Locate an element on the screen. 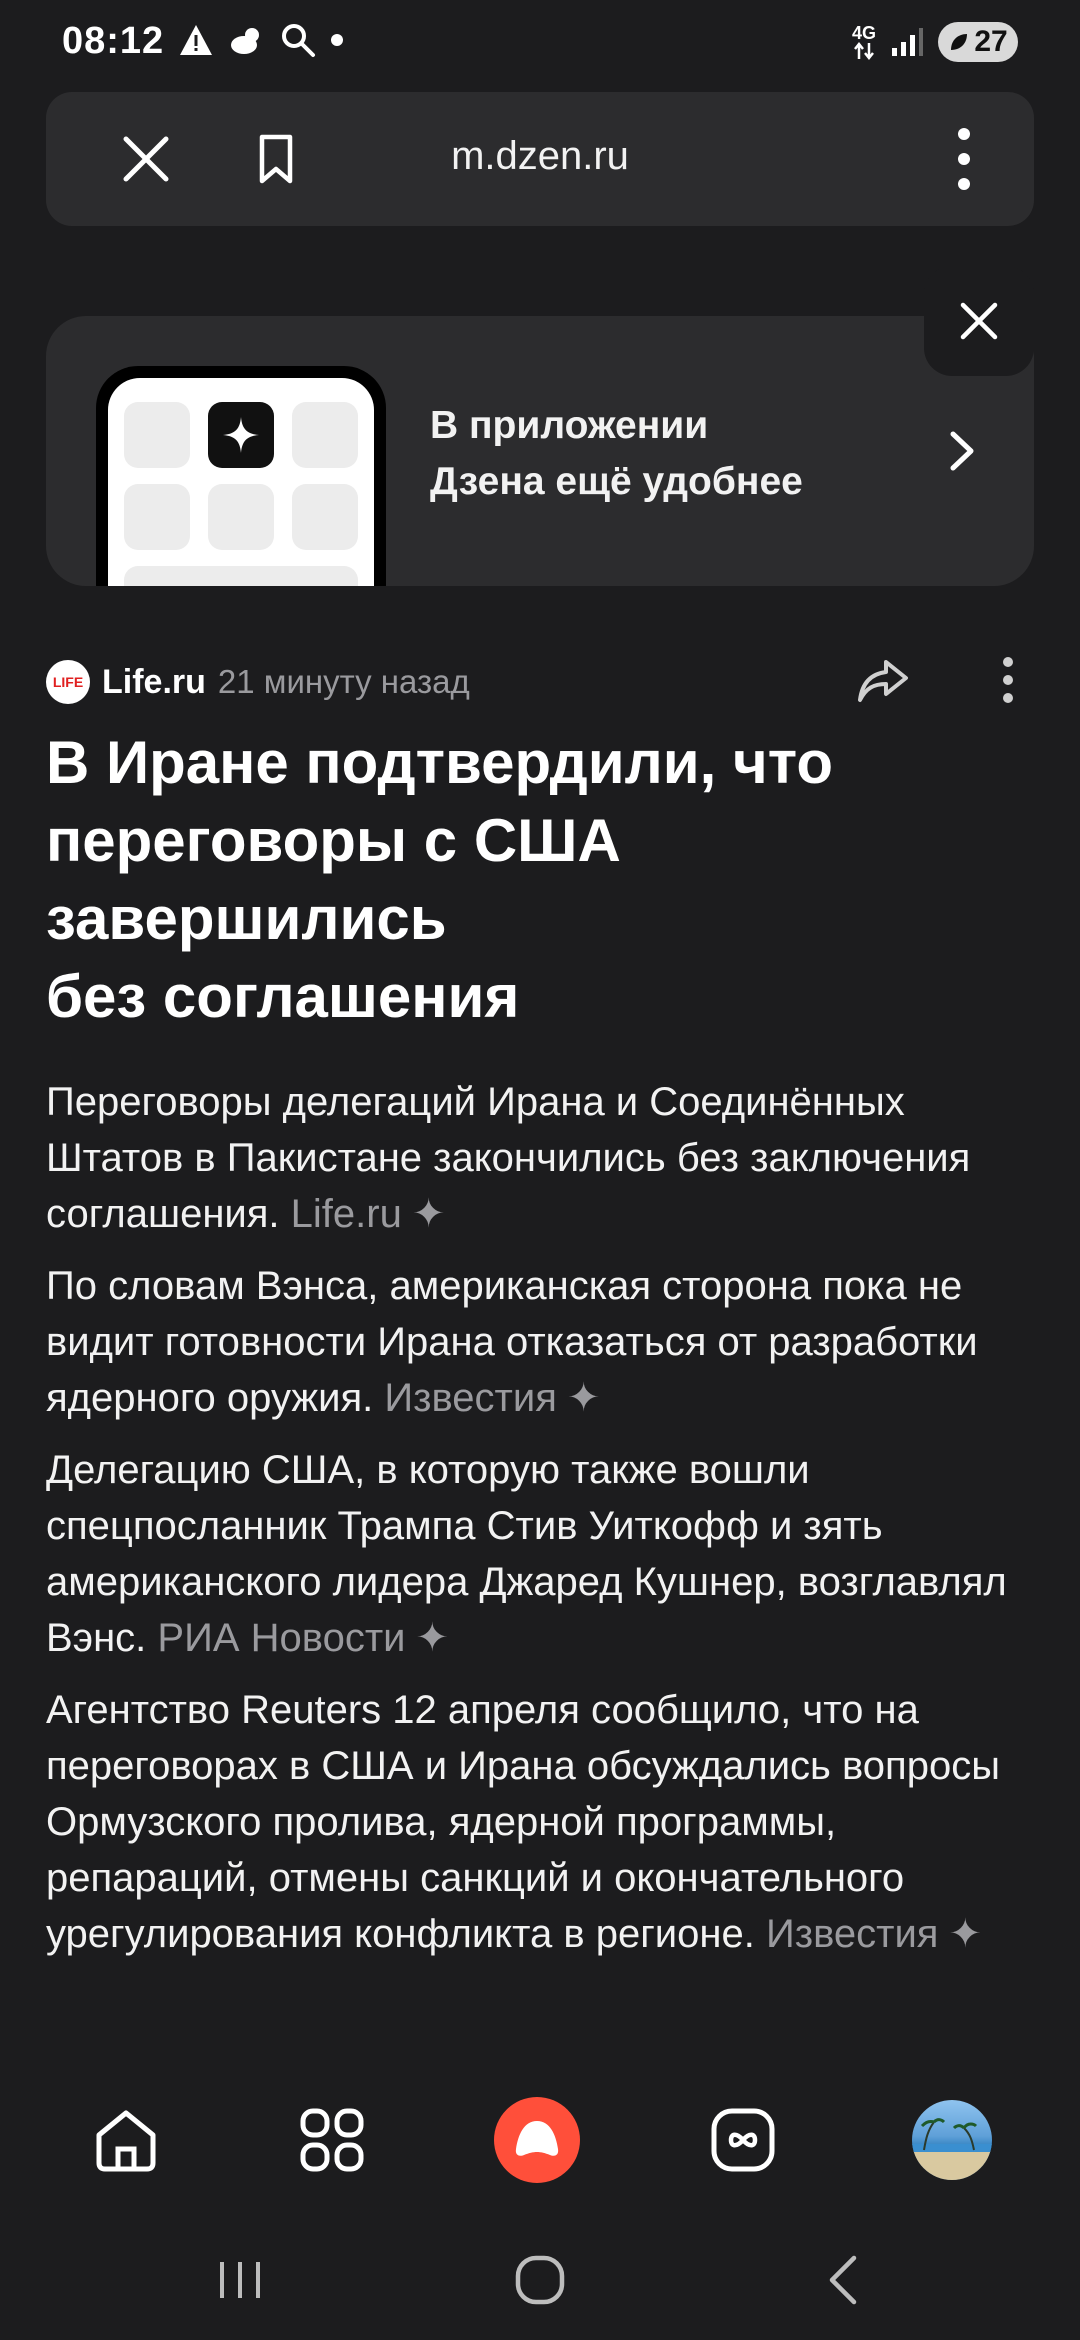  close-icon is located at coordinates (979, 321).